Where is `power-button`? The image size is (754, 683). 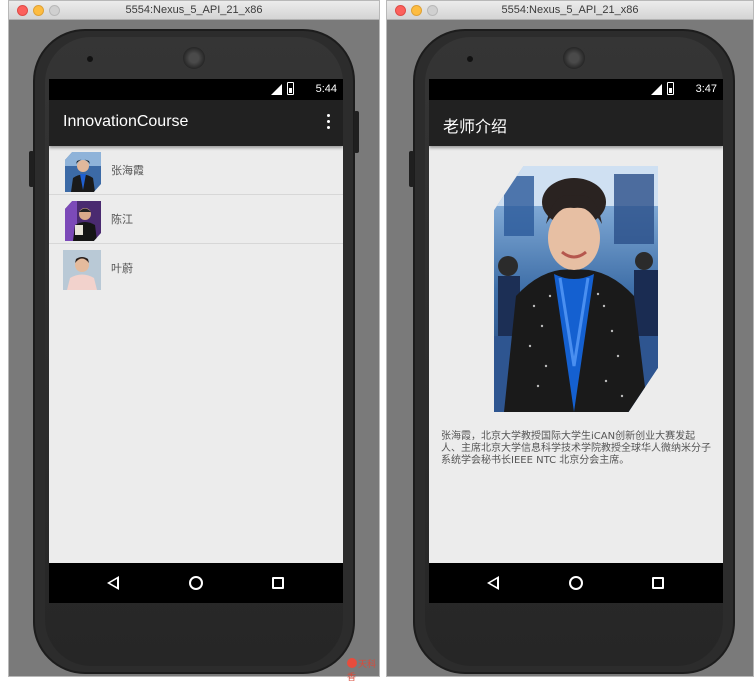
power-button is located at coordinates (356, 132).